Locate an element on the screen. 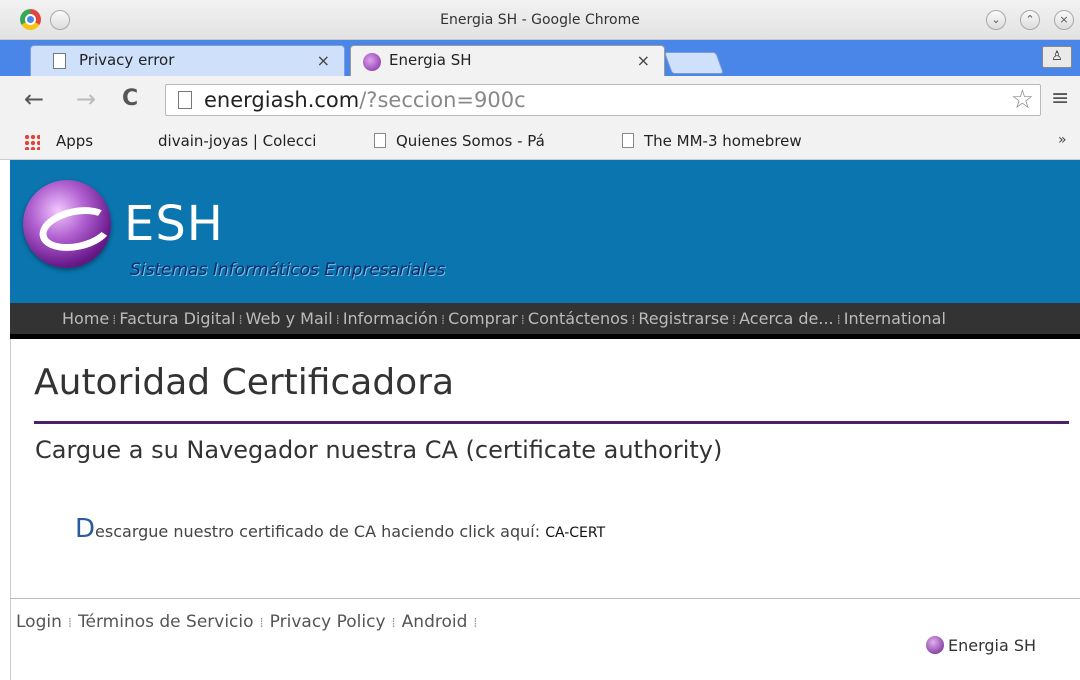 Image resolution: width=1080 pixels, height=680 pixels. bookmark-quienes-somos: Quienes Somos - Pá is located at coordinates (485, 141).